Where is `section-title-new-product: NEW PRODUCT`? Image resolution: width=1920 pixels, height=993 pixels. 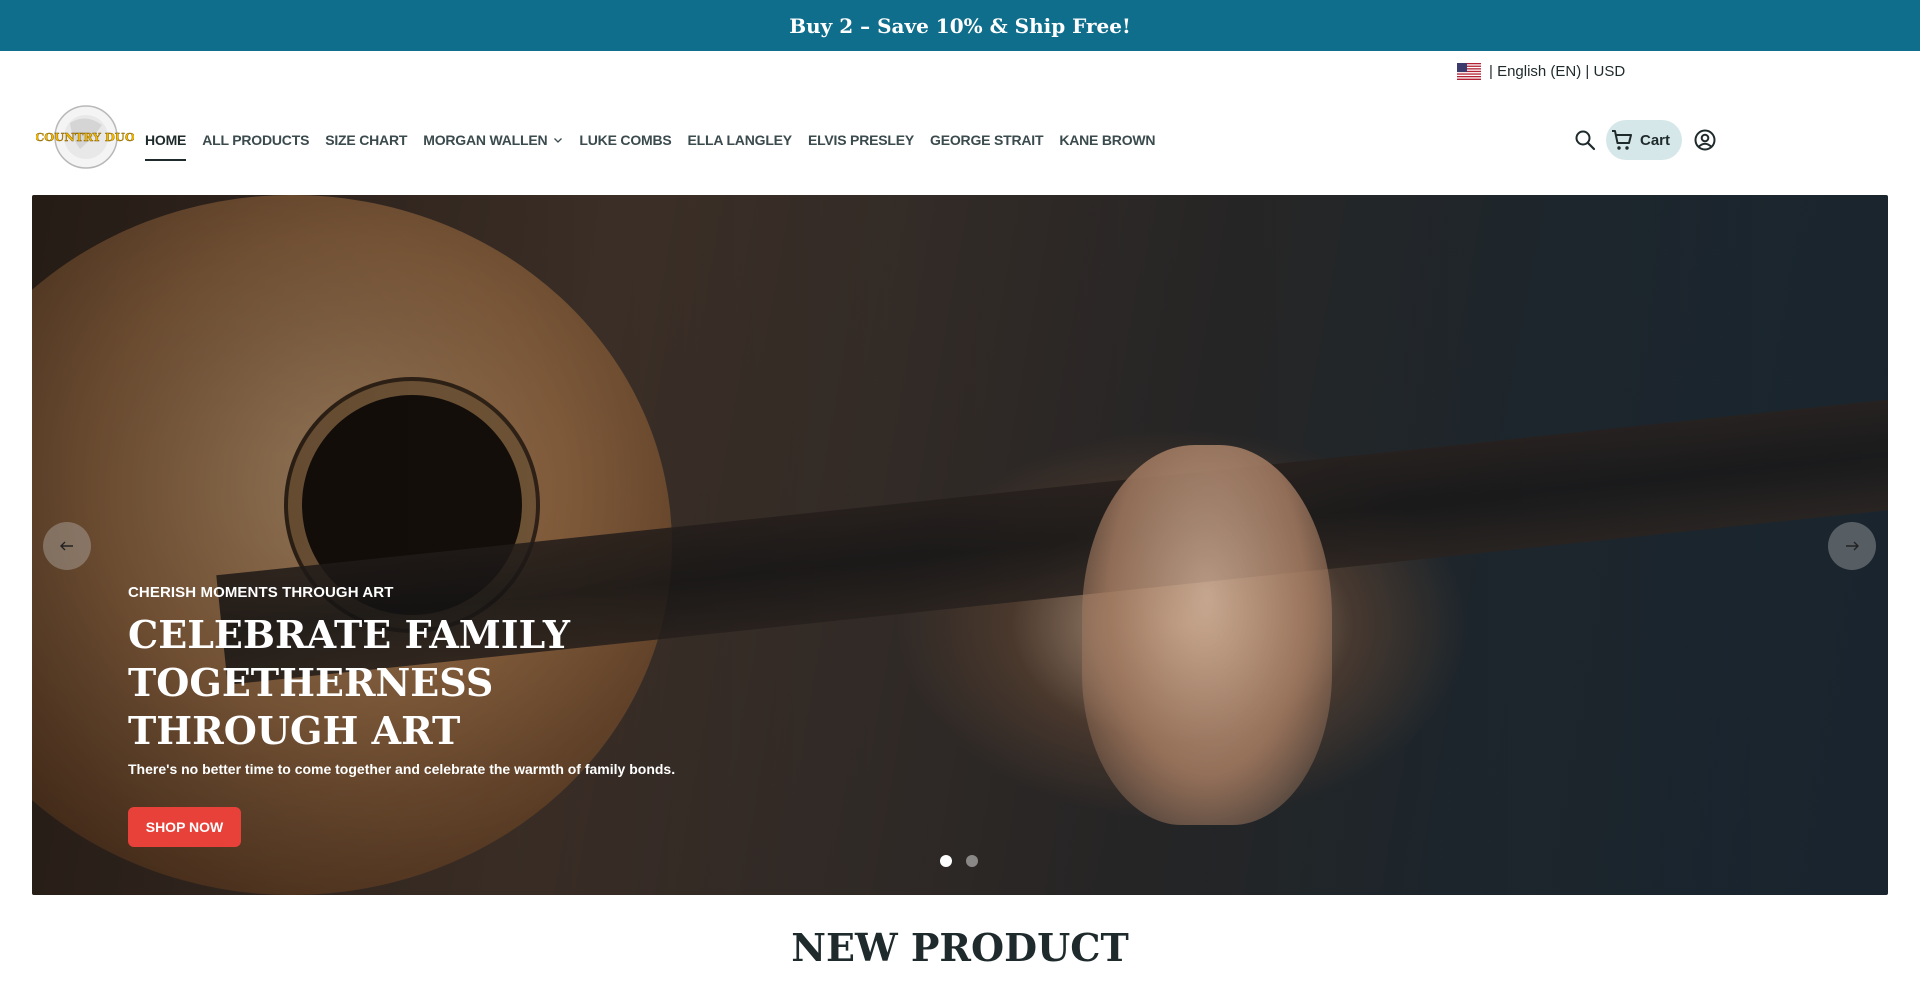
section-title-new-product: NEW PRODUCT is located at coordinates (960, 947).